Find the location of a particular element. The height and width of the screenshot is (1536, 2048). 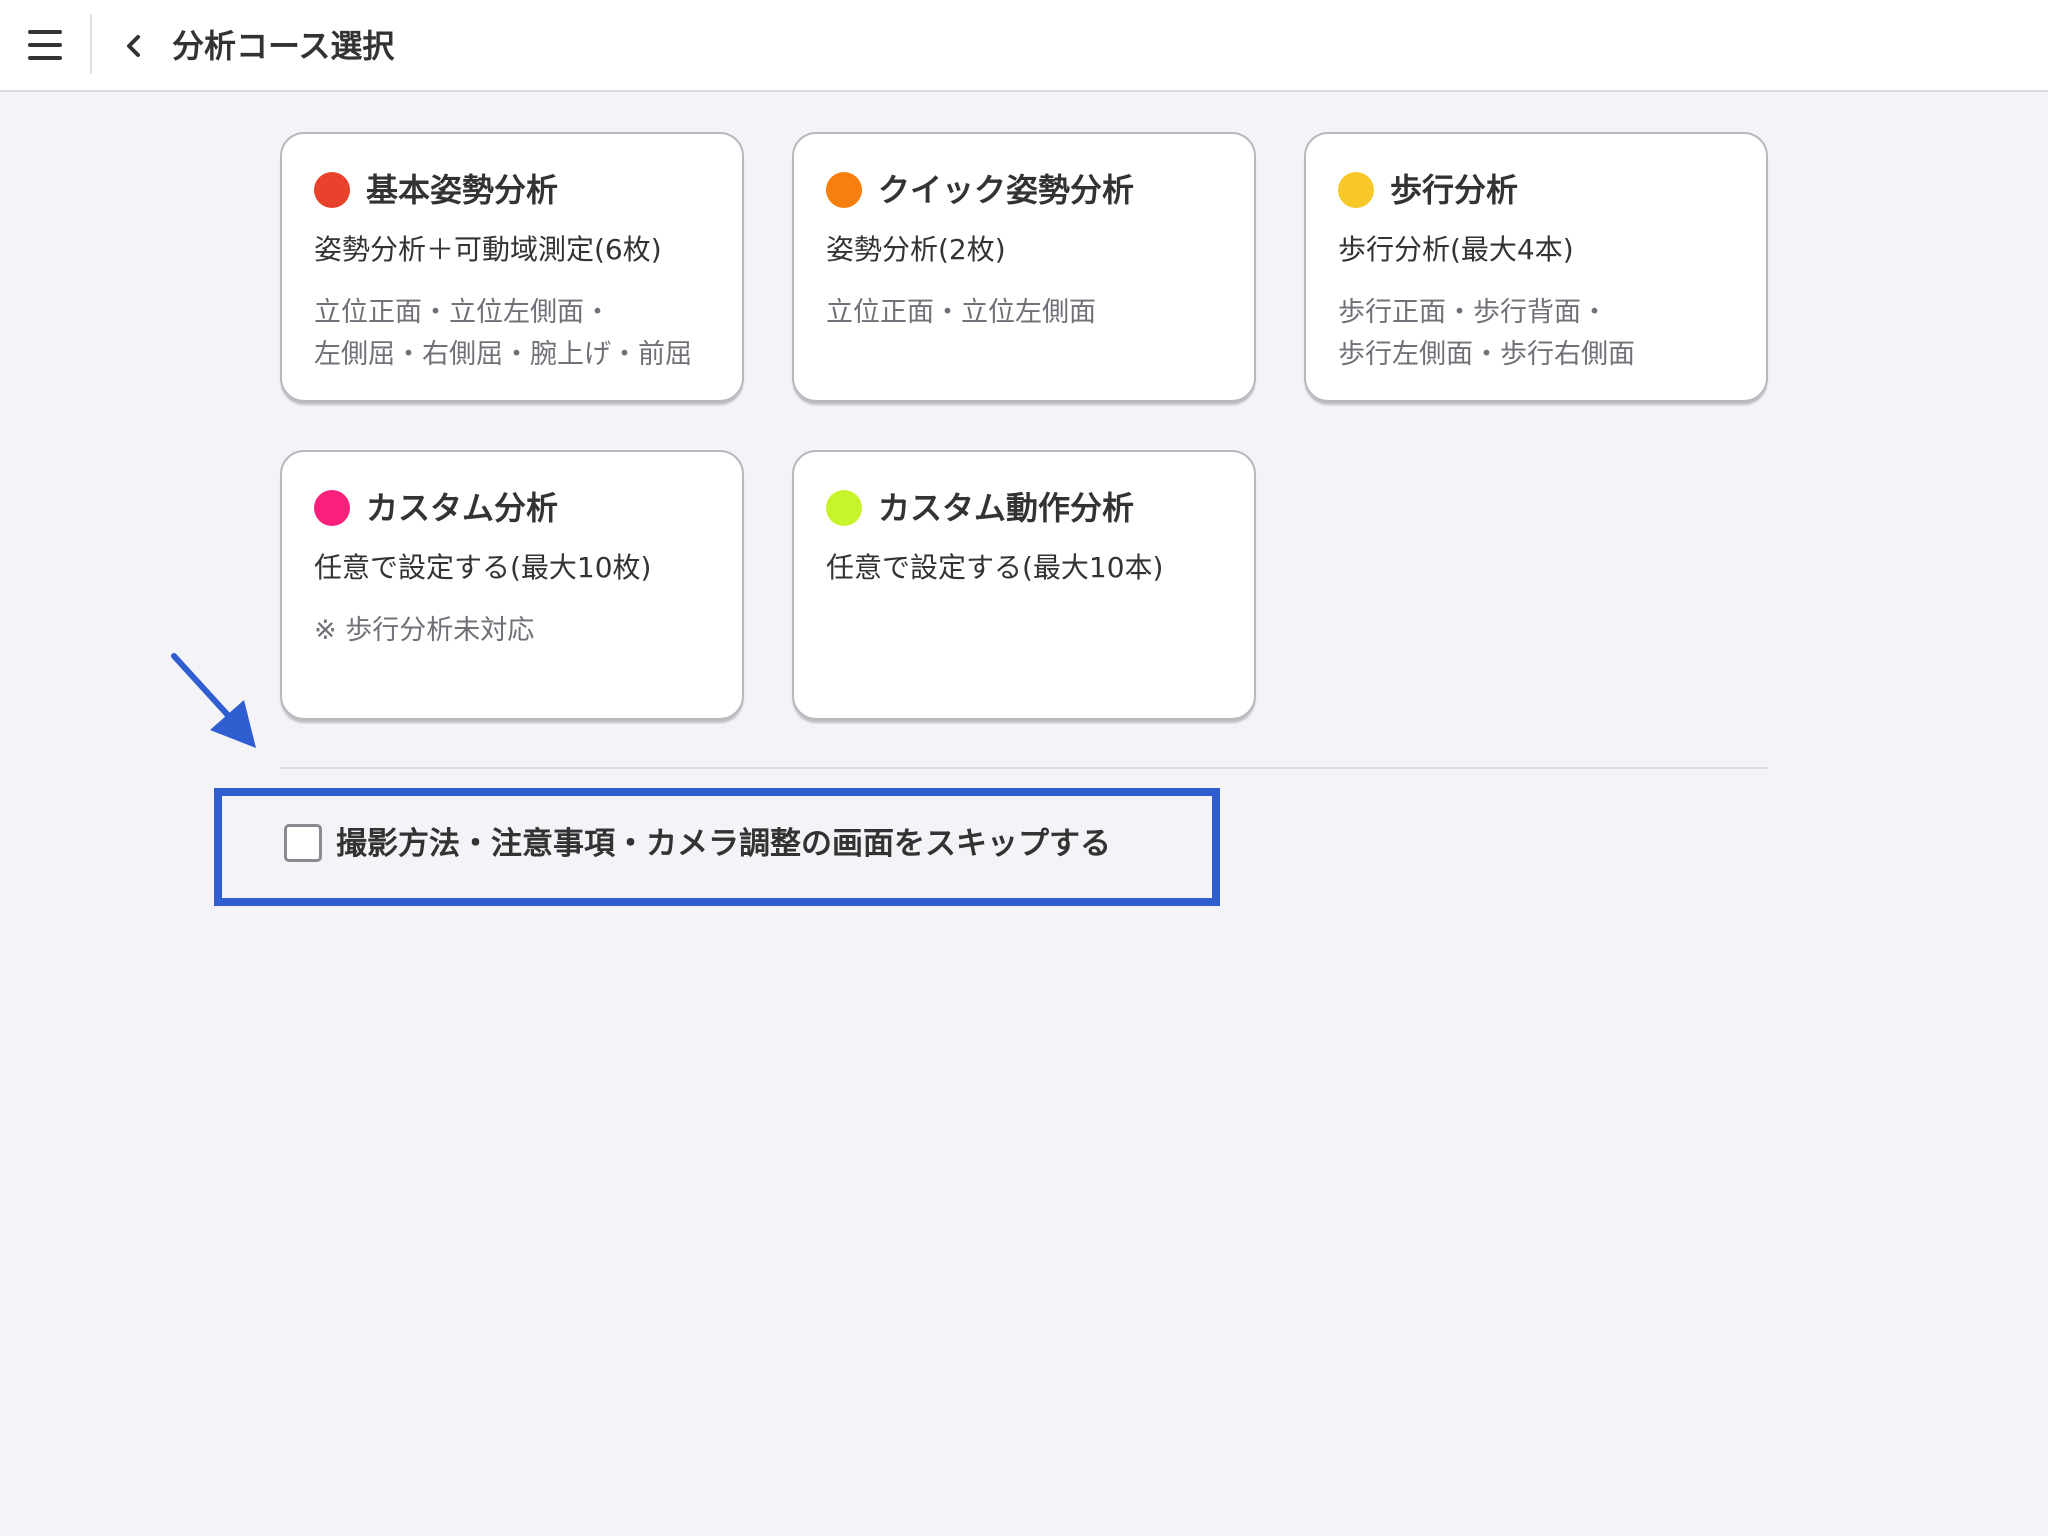

course-title: 基本姿勢分析 is located at coordinates (462, 190).